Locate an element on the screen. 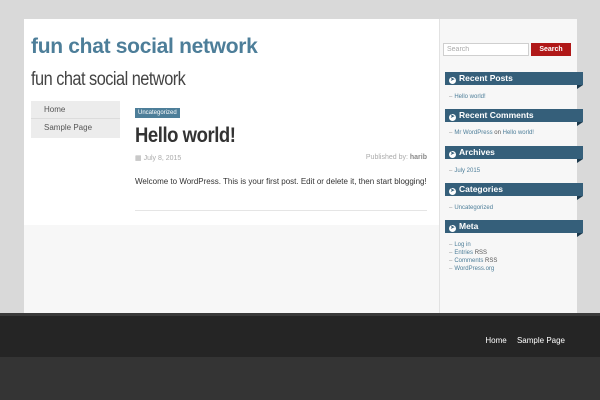 Image resolution: width=600 pixels, height=400 pixels. recent-comments-list: – Mr WordPress on Hello world! is located at coordinates (491, 133).